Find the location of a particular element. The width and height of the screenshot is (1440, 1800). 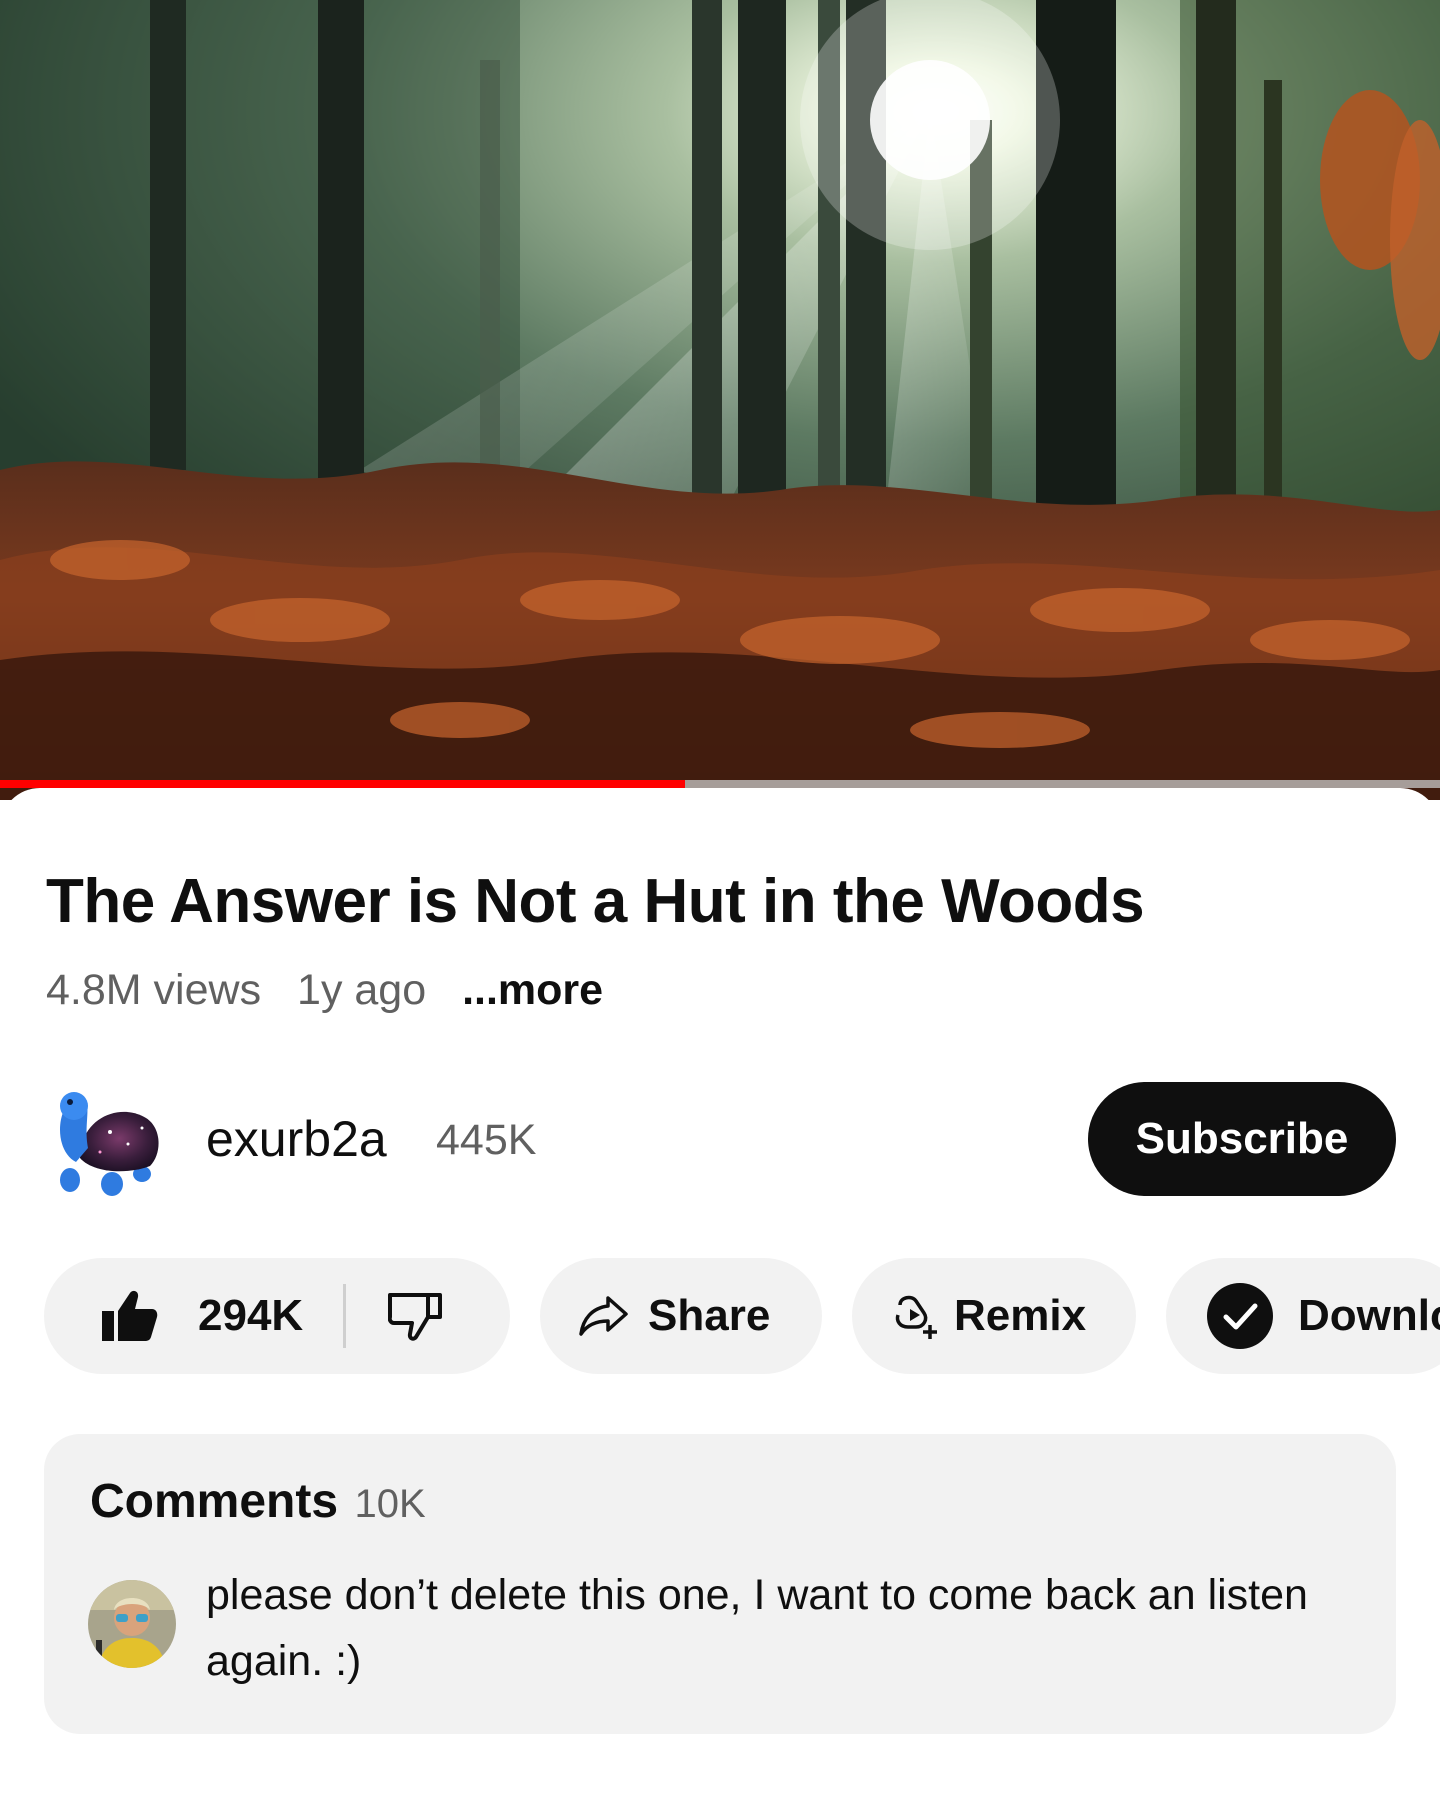

video-title: The Answer is Not a Hut in the Woods is located at coordinates (595, 901).